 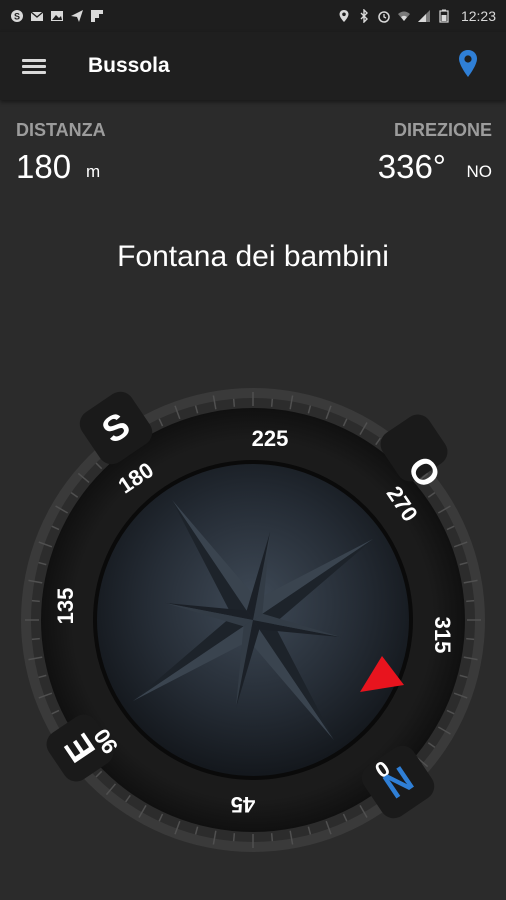 What do you see at coordinates (384, 16) in the screenshot?
I see `alarm-icon` at bounding box center [384, 16].